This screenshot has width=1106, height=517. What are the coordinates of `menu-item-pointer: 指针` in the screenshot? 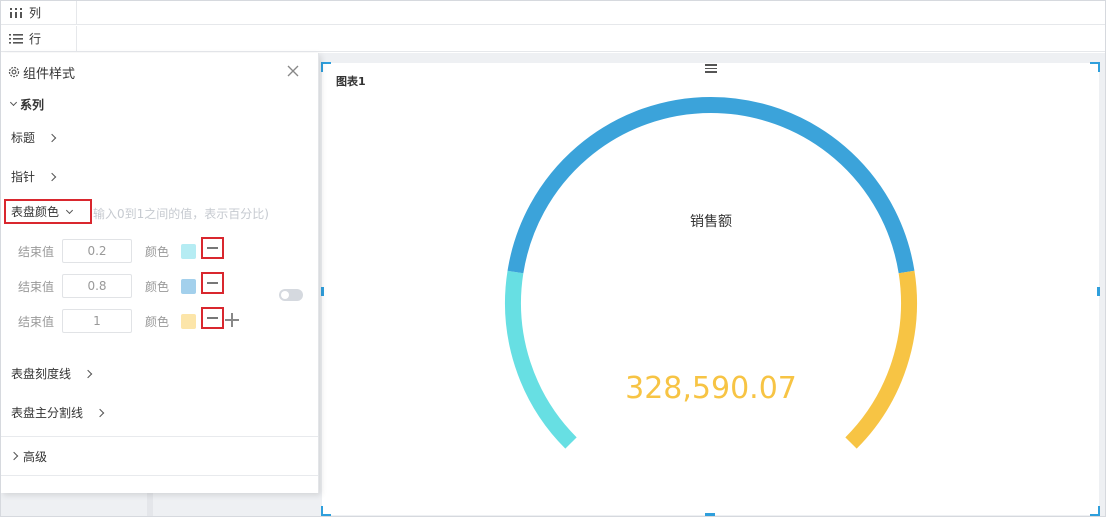 It's located at (34, 176).